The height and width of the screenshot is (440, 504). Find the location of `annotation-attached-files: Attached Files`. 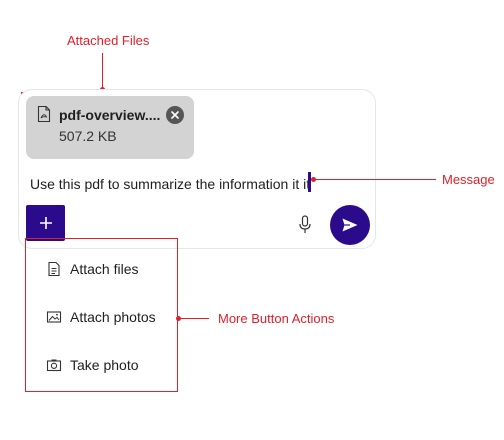

annotation-attached-files: Attached Files is located at coordinates (108, 40).